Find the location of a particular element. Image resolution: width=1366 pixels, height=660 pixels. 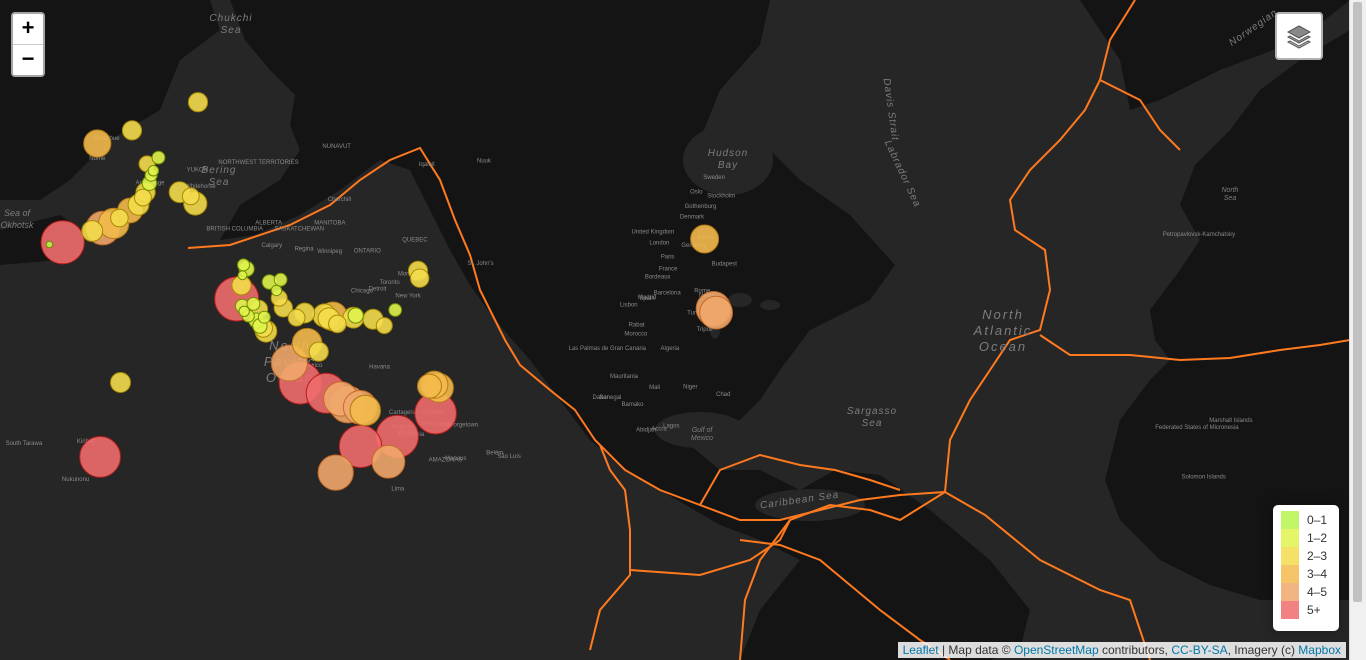

place-label: Niger is located at coordinates (690, 388).